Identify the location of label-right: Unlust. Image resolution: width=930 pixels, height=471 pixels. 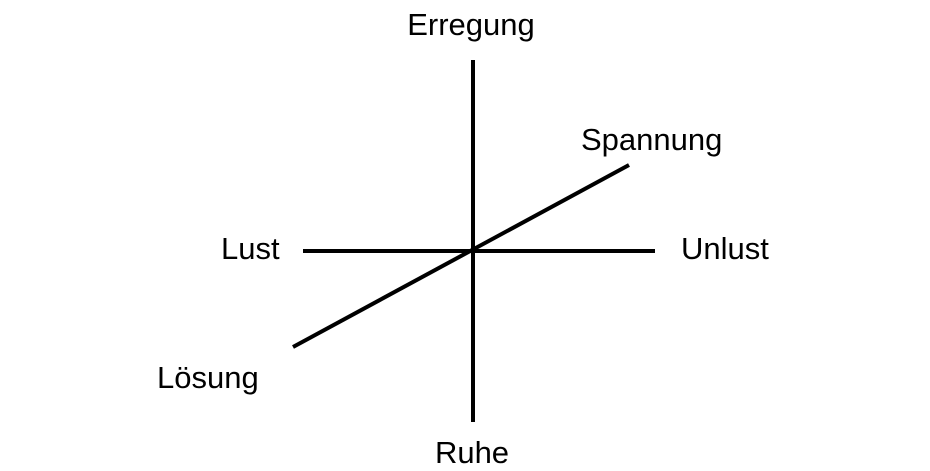
(725, 248).